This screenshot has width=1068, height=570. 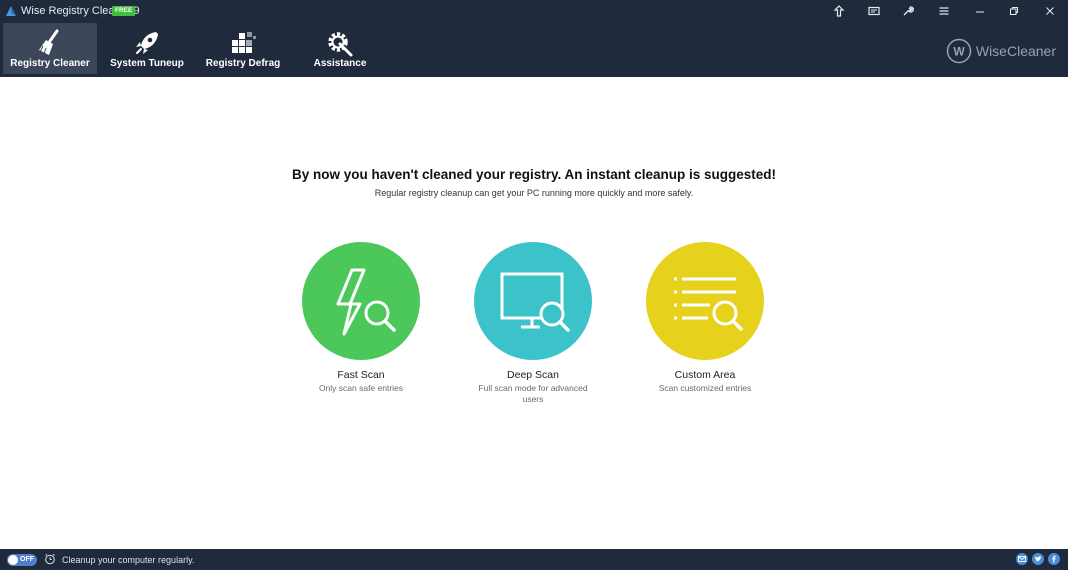 I want to click on minimize-icon, so click(x=980, y=12).